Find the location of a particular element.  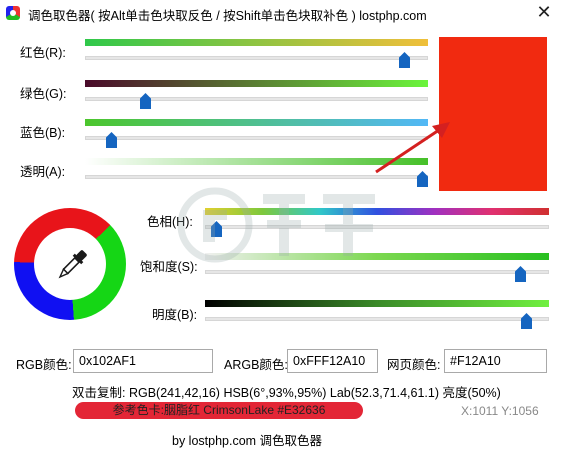

red-label: 红色(R): is located at coordinates (43, 53).